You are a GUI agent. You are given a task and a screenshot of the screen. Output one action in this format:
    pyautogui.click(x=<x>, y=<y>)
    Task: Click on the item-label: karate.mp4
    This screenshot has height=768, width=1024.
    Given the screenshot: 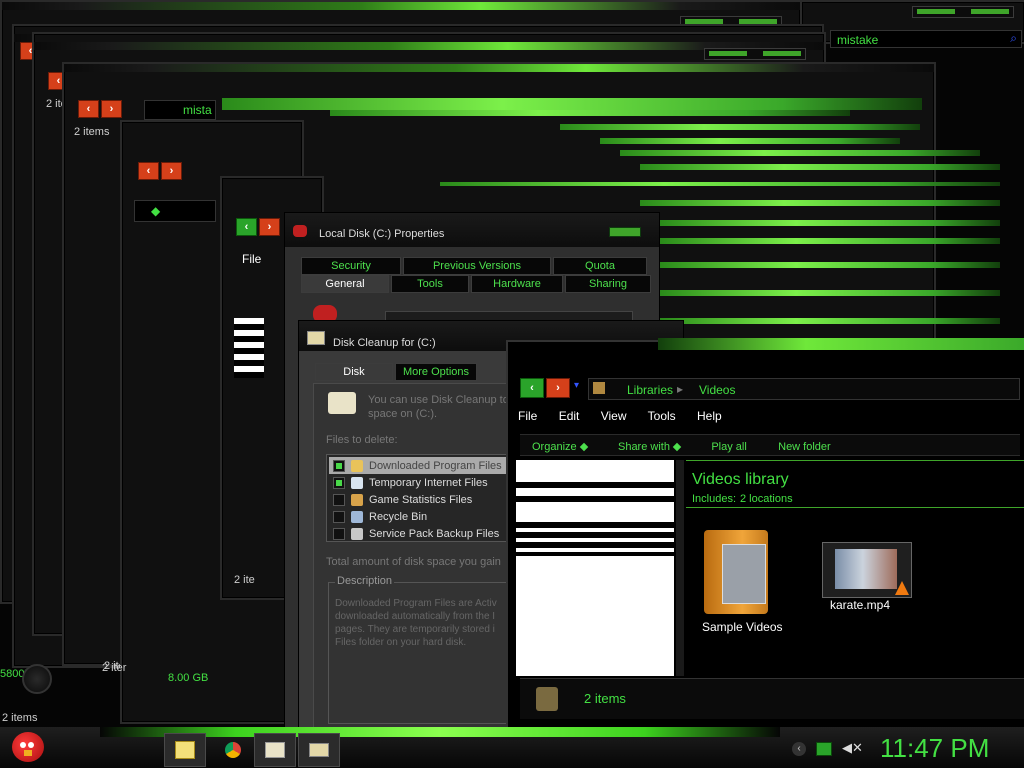 What is the action you would take?
    pyautogui.click(x=860, y=605)
    